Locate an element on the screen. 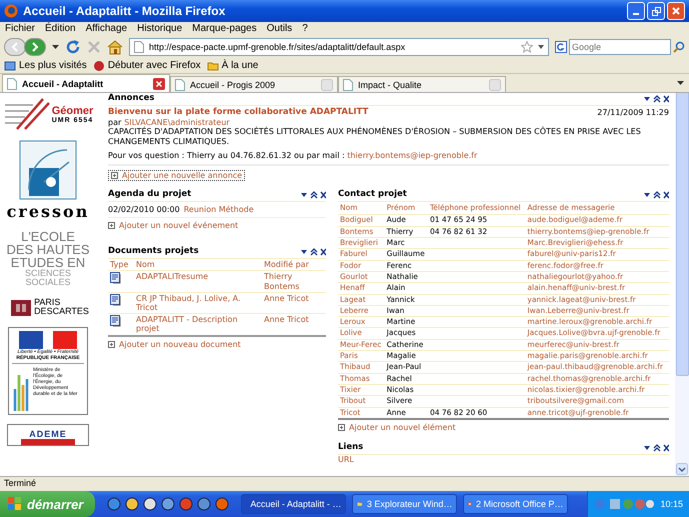 The height and width of the screenshot is (517, 689). scrollbar is located at coordinates (682, 284).